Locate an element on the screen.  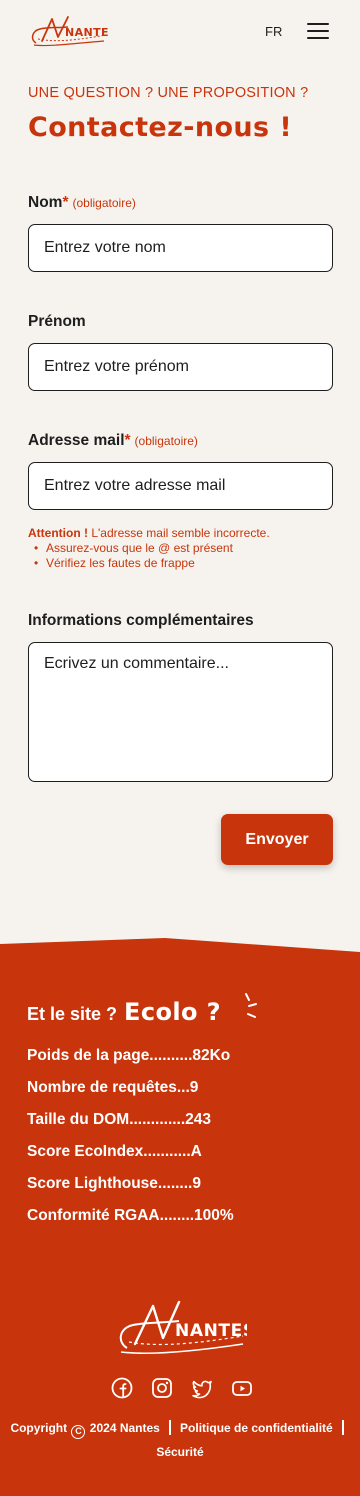
nom-label-text: Nom is located at coordinates (45, 202).